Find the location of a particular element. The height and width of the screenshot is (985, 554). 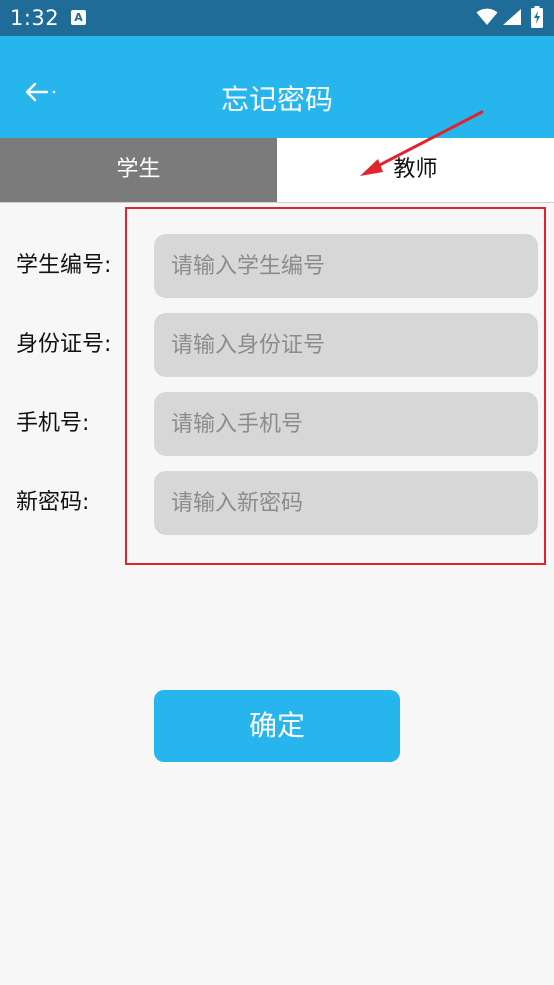

battery-charging-icon is located at coordinates (537, 17).